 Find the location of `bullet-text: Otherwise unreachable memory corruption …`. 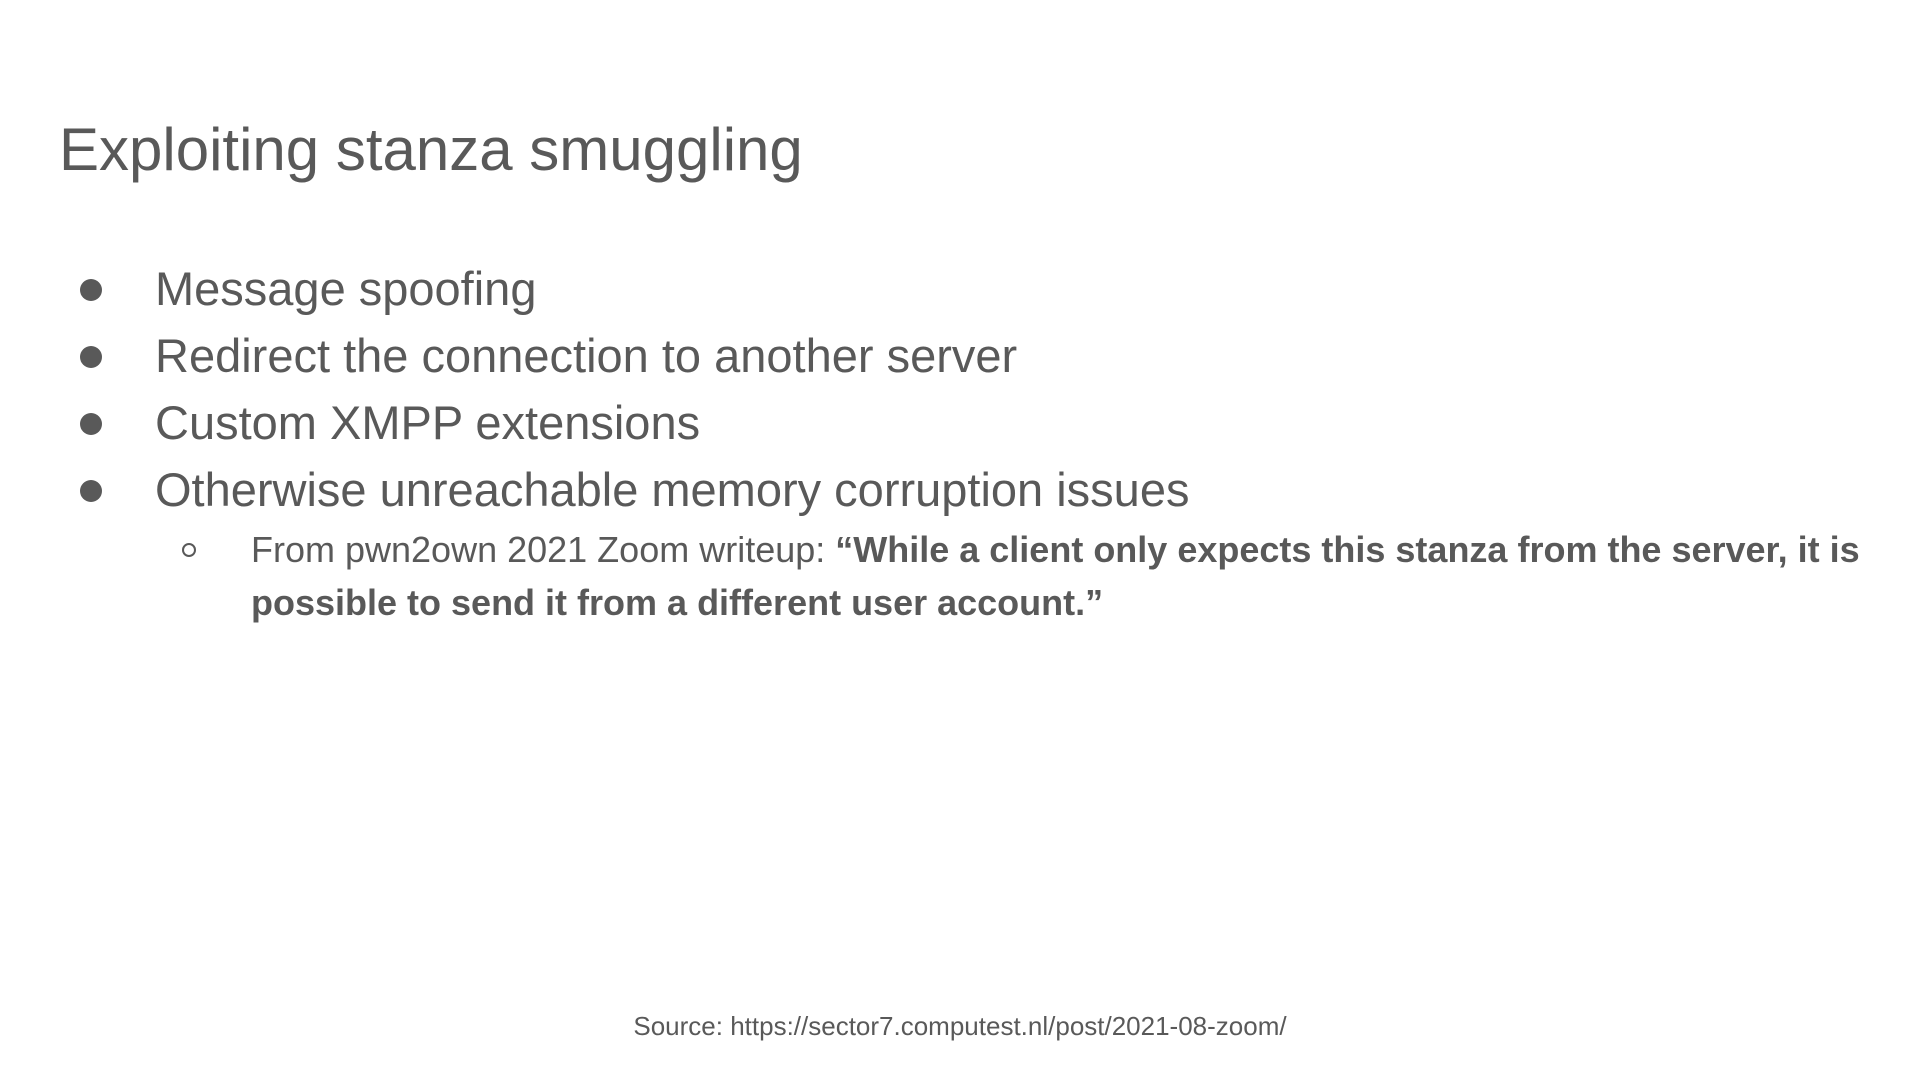

bullet-text: Otherwise unreachable memory corruption … is located at coordinates (672, 489).